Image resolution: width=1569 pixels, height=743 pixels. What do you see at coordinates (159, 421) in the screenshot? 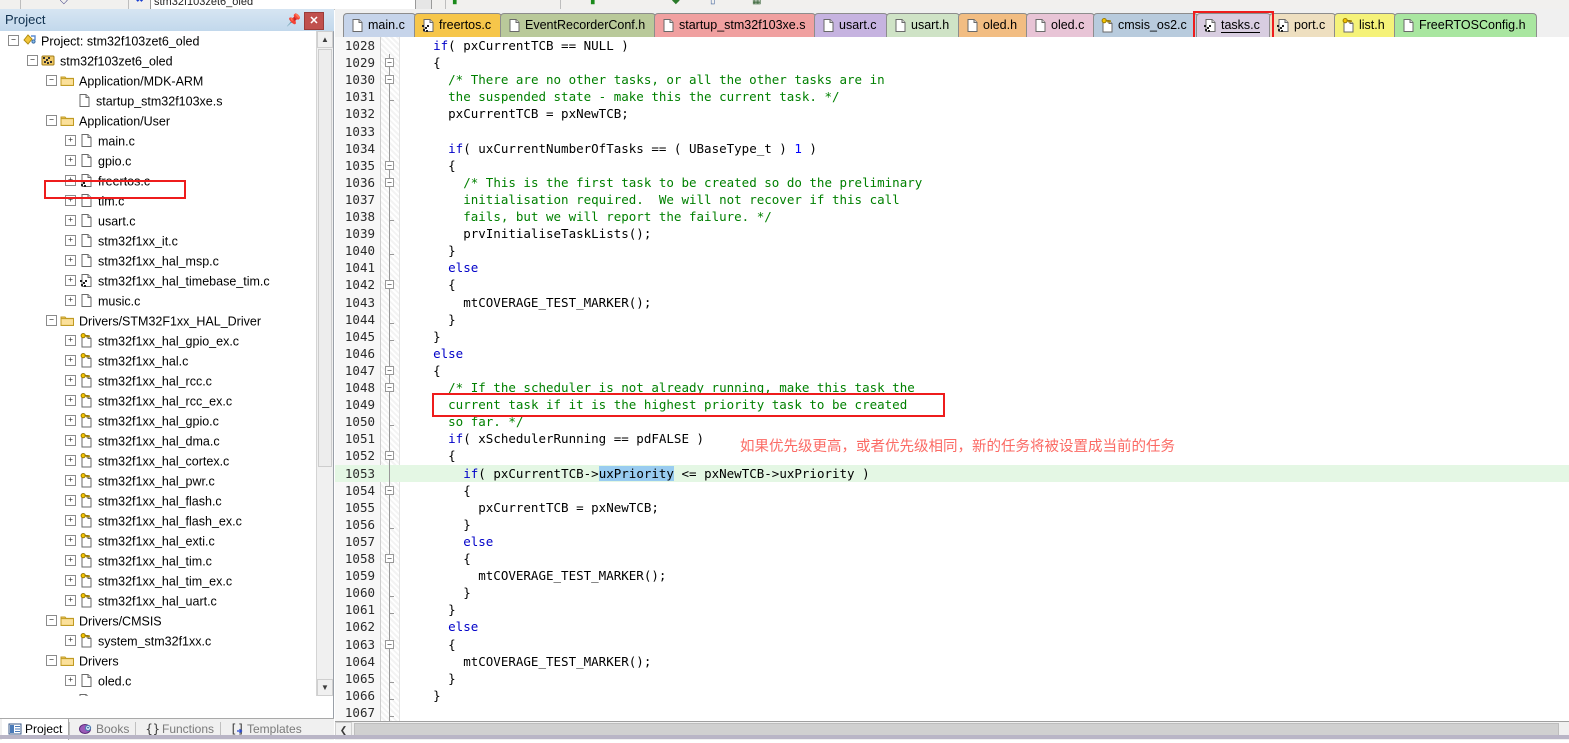
I see `tree-item-stm32f1xx-hal-gpio-c: + stm32f1xx_hal_gpio.c` at bounding box center [159, 421].